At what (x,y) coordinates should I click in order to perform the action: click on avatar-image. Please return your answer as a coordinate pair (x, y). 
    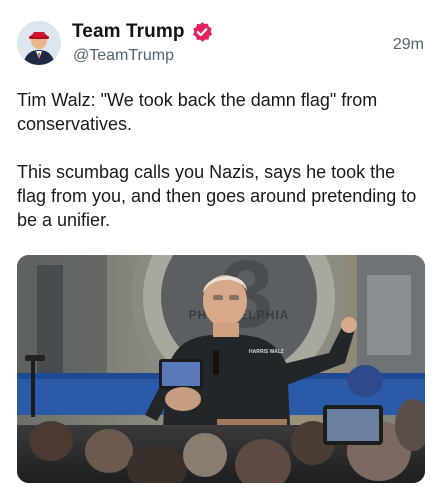
    Looking at the image, I should click on (39, 43).